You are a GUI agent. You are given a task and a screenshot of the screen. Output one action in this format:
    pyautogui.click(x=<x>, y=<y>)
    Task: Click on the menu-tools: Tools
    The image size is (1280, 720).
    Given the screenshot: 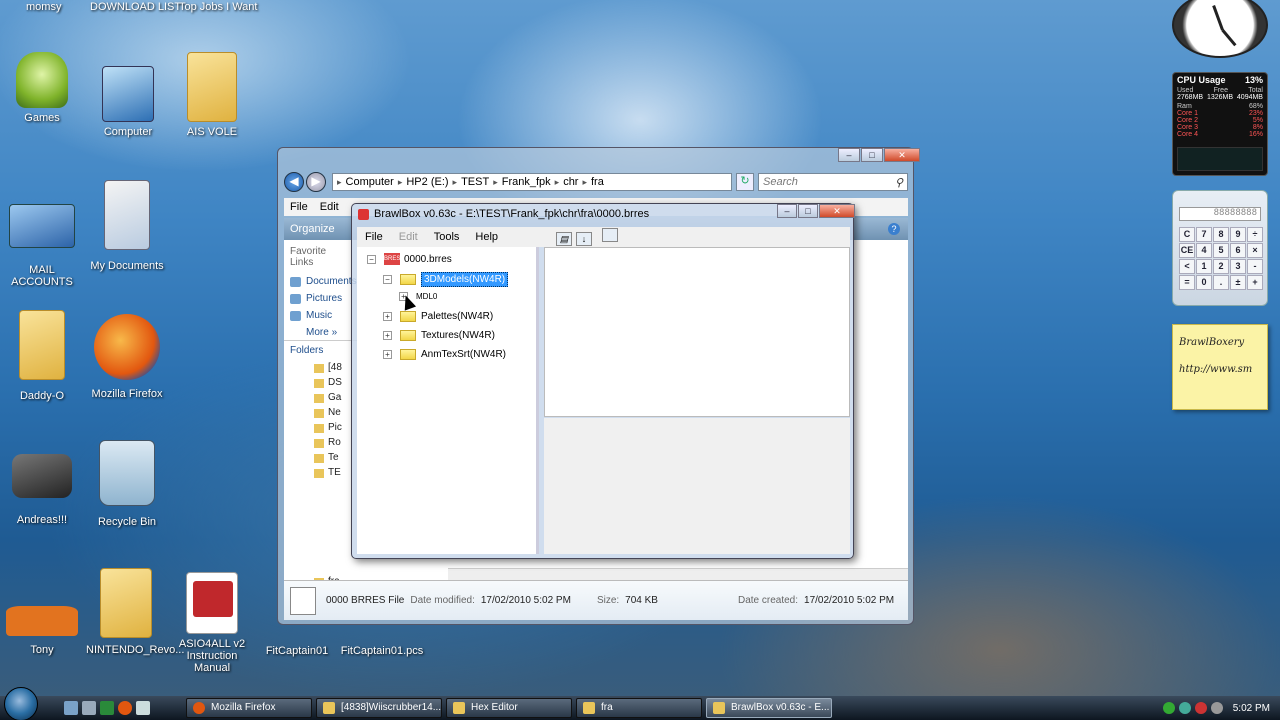 What is the action you would take?
    pyautogui.click(x=447, y=237)
    